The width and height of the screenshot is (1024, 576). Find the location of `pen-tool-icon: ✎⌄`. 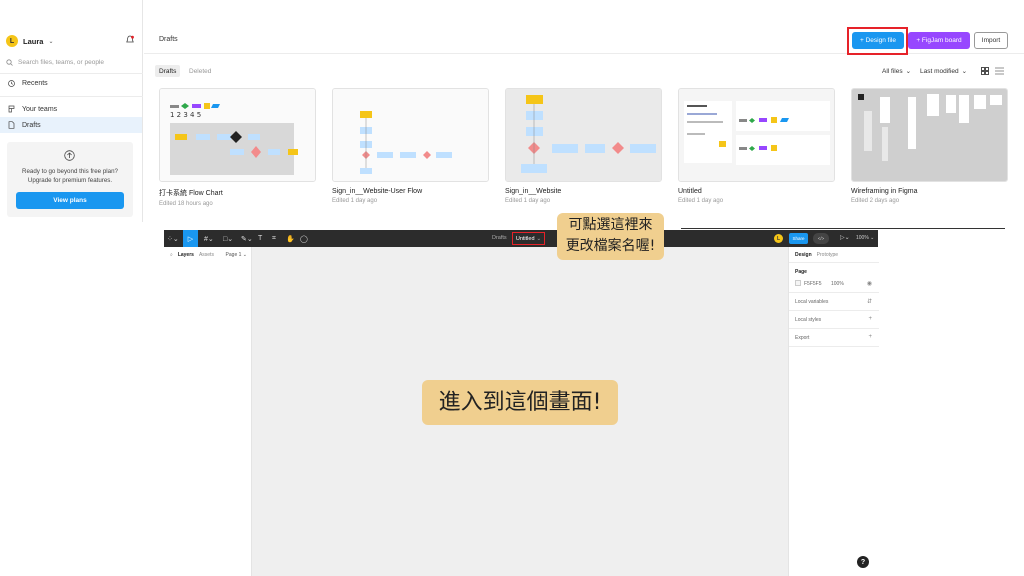

pen-tool-icon: ✎⌄ is located at coordinates (247, 238).